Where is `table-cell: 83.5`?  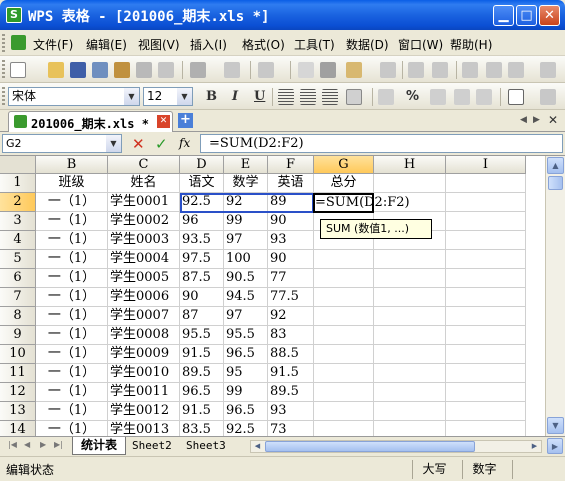 table-cell: 83.5 is located at coordinates (202, 428).